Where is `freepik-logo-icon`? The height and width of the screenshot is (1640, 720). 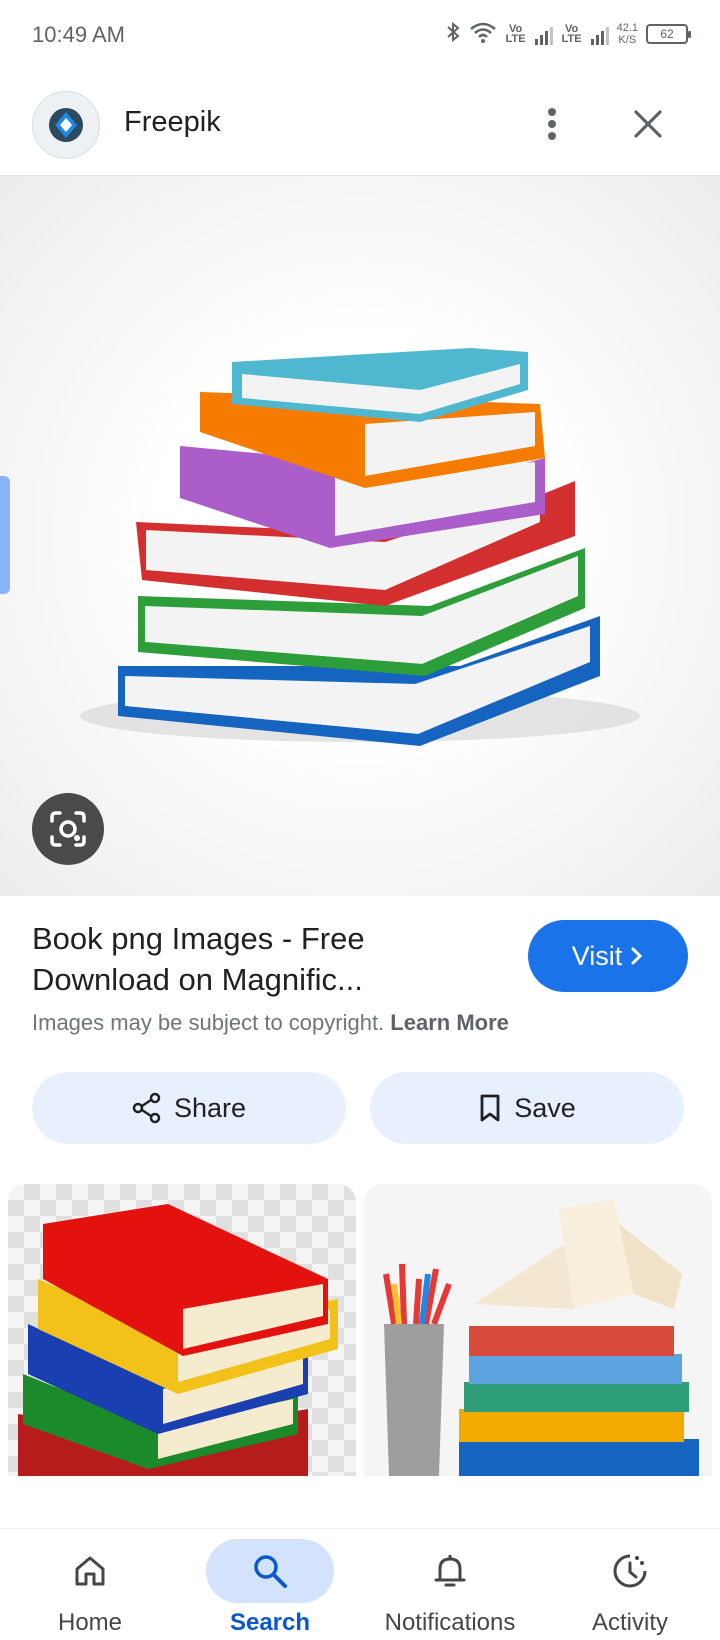
freepik-logo-icon is located at coordinates (66, 125).